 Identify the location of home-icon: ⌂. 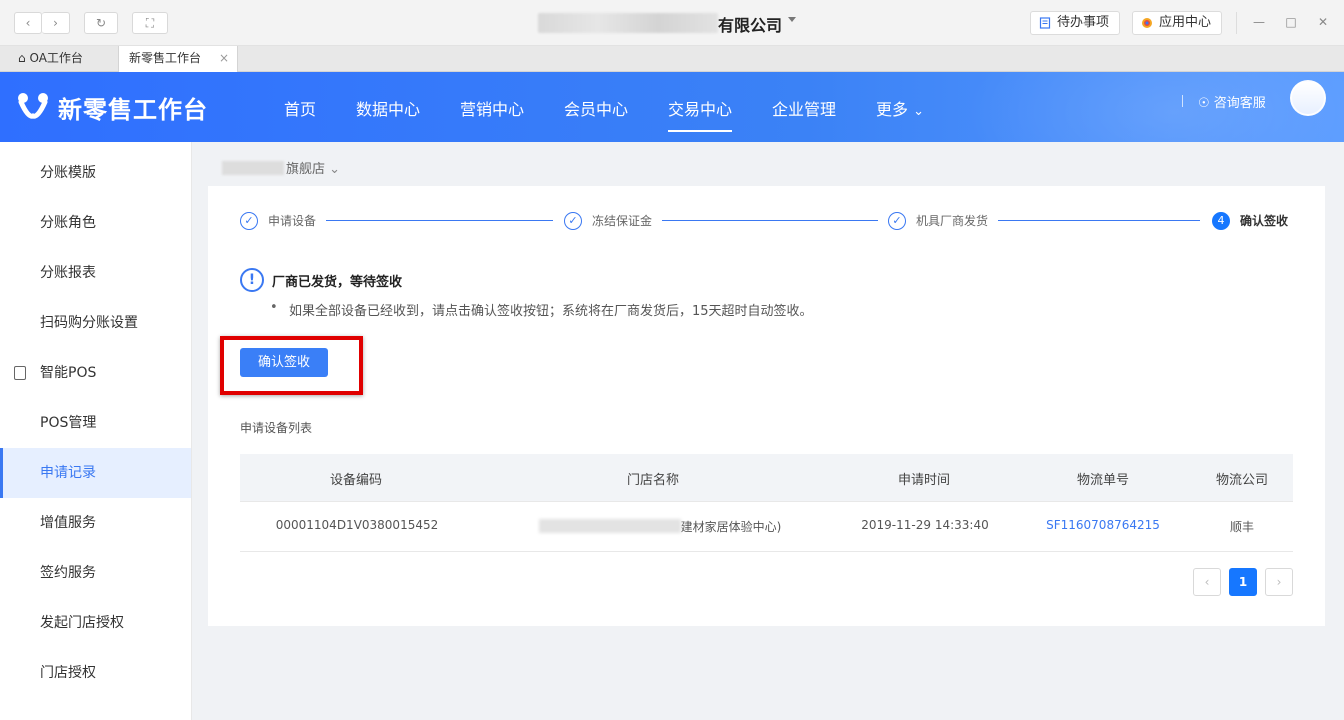
(22, 58).